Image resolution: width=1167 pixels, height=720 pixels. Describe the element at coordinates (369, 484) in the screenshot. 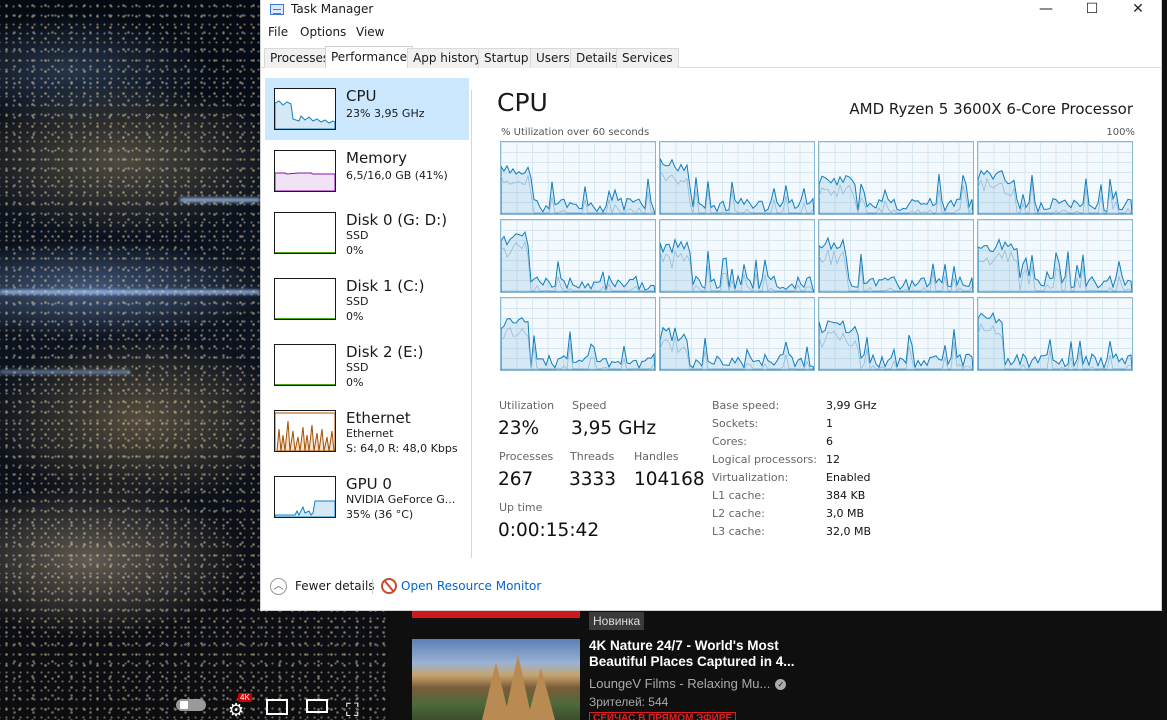

I see `sidebar-label: GPU 0` at that location.